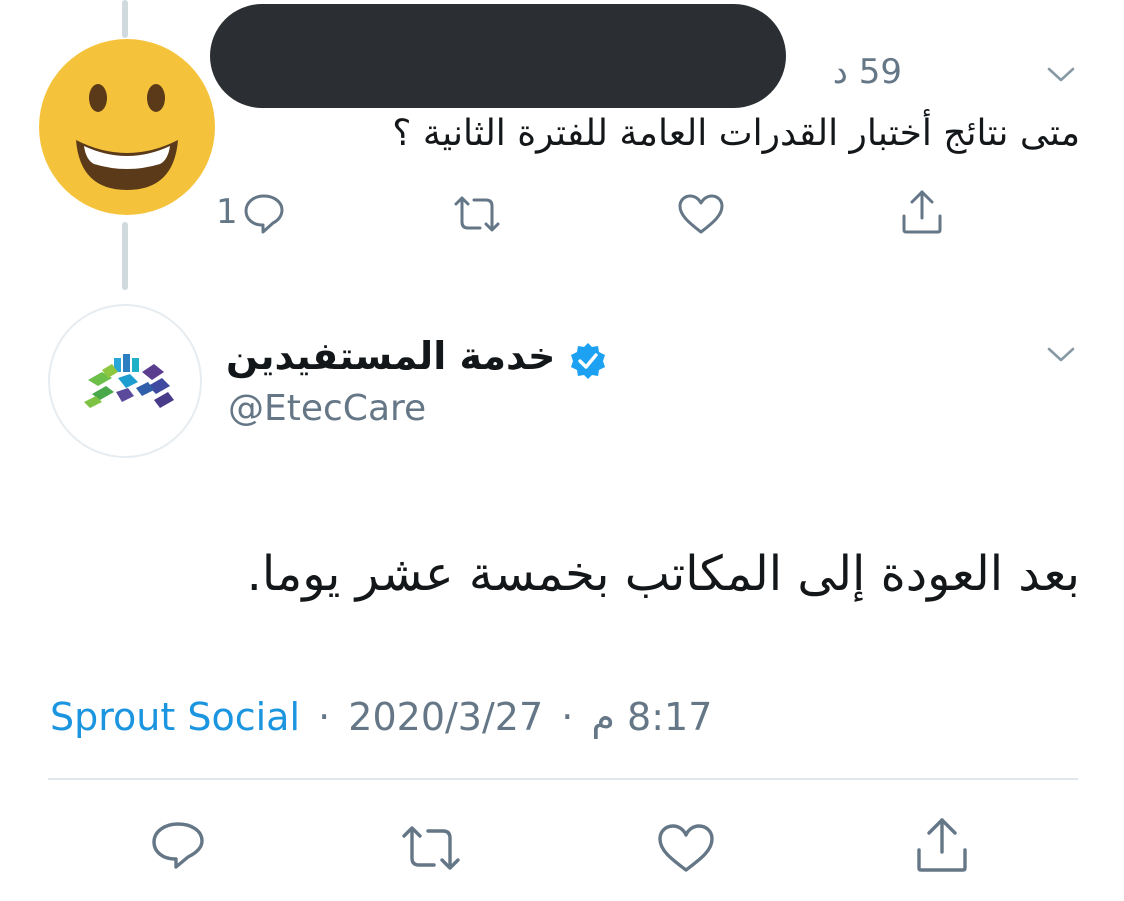  I want to click on source-link: Sprout Social, so click(175, 717).